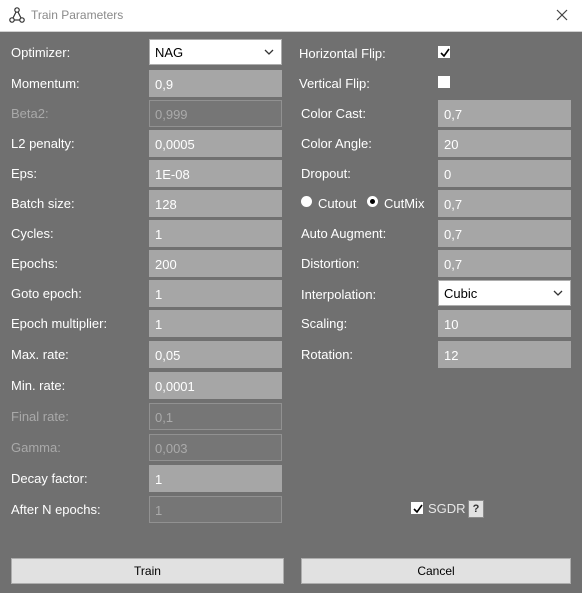 The width and height of the screenshot is (582, 593). Describe the element at coordinates (215, 263) in the screenshot. I see `epochs-input: 200` at that location.